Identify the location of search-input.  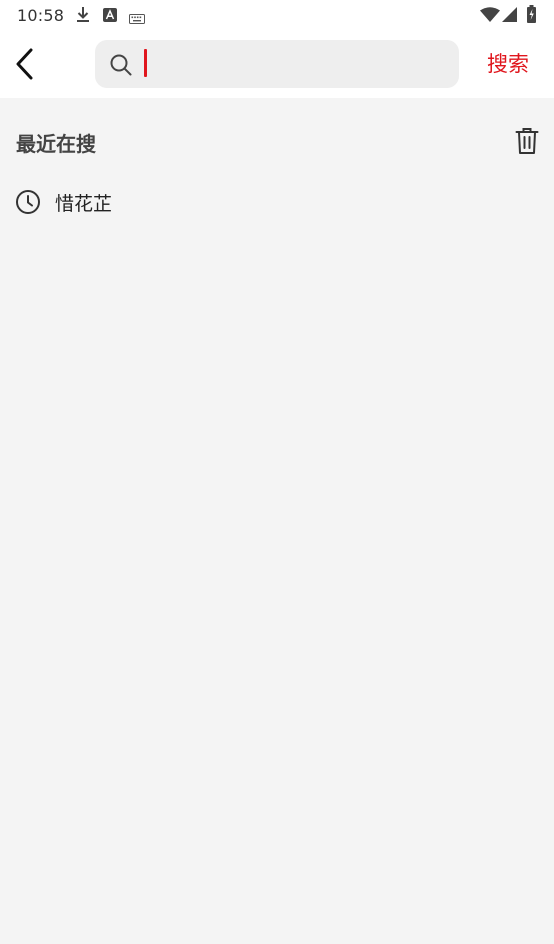
(289, 64).